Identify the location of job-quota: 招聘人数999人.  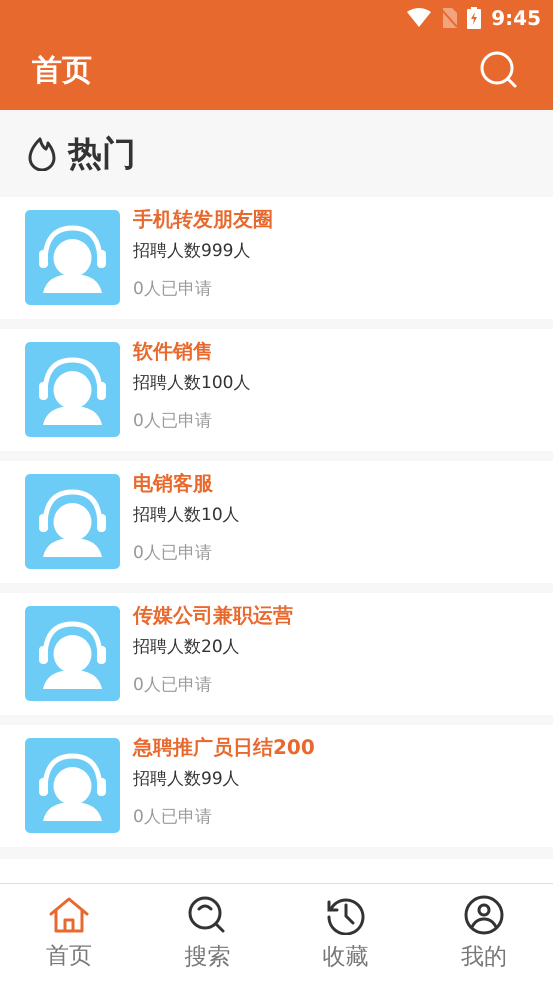
(192, 251).